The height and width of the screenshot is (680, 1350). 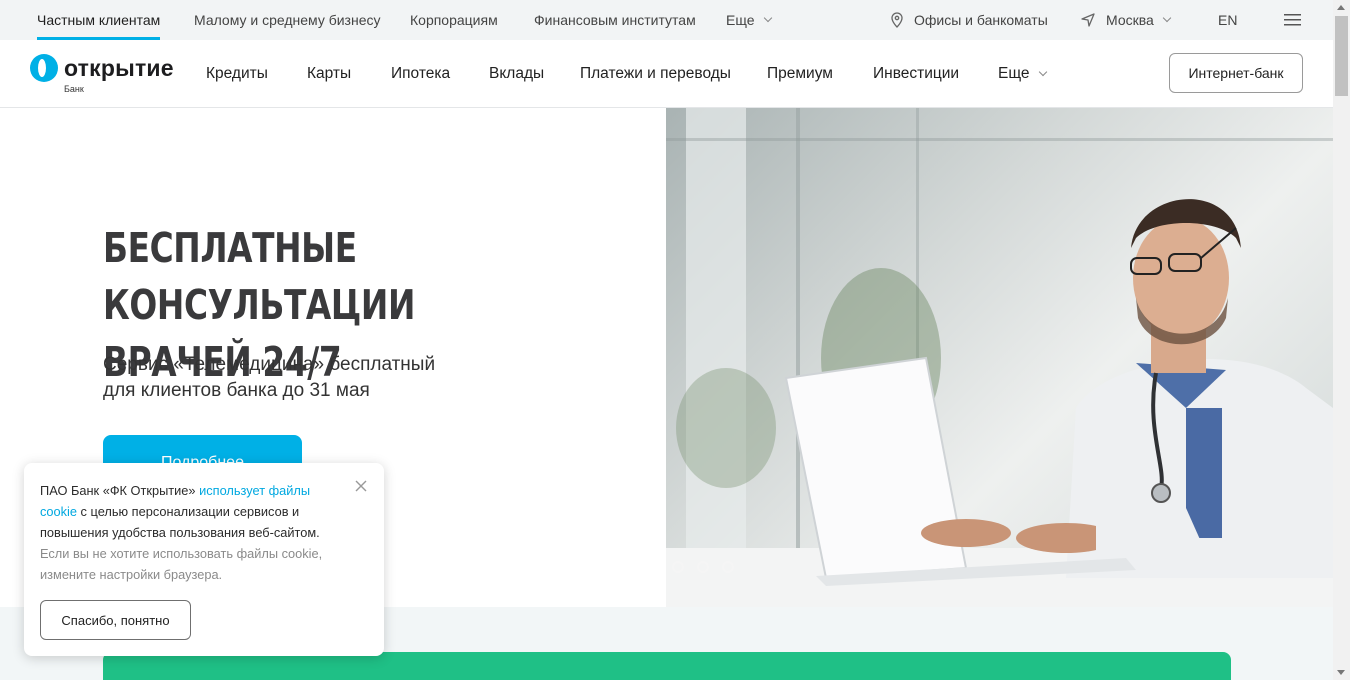 I want to click on segment-label: Финансовым институтам, so click(x=615, y=20).